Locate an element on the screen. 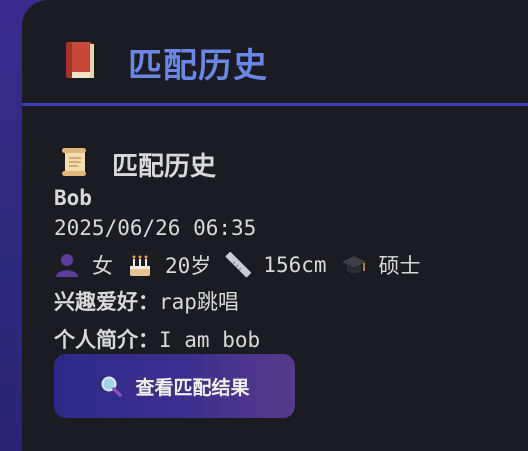 This screenshot has width=528, height=451. section-title: 匹配历史 is located at coordinates (164, 167).